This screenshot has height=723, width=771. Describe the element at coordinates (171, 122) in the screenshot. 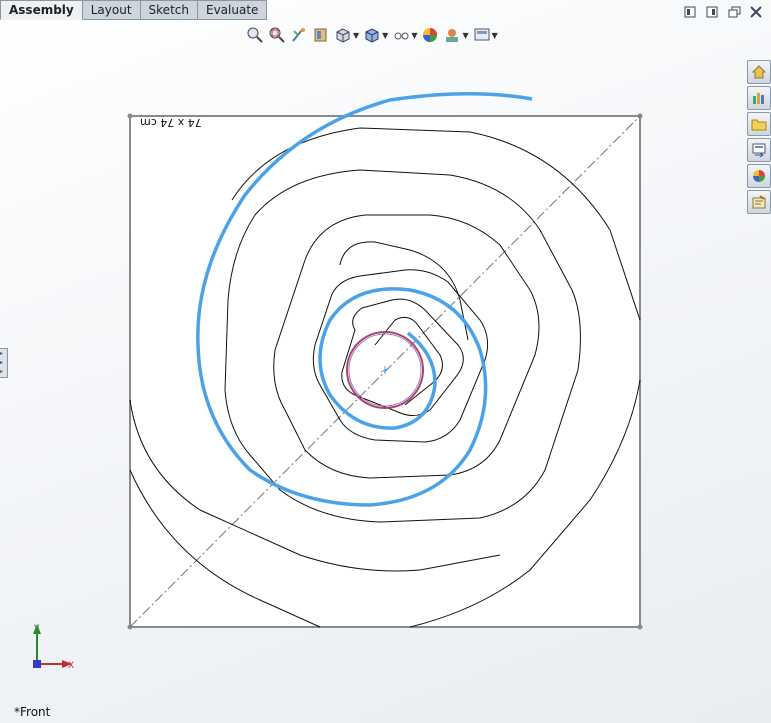

I see `sheet-size-label: 74 x 74 cm` at that location.